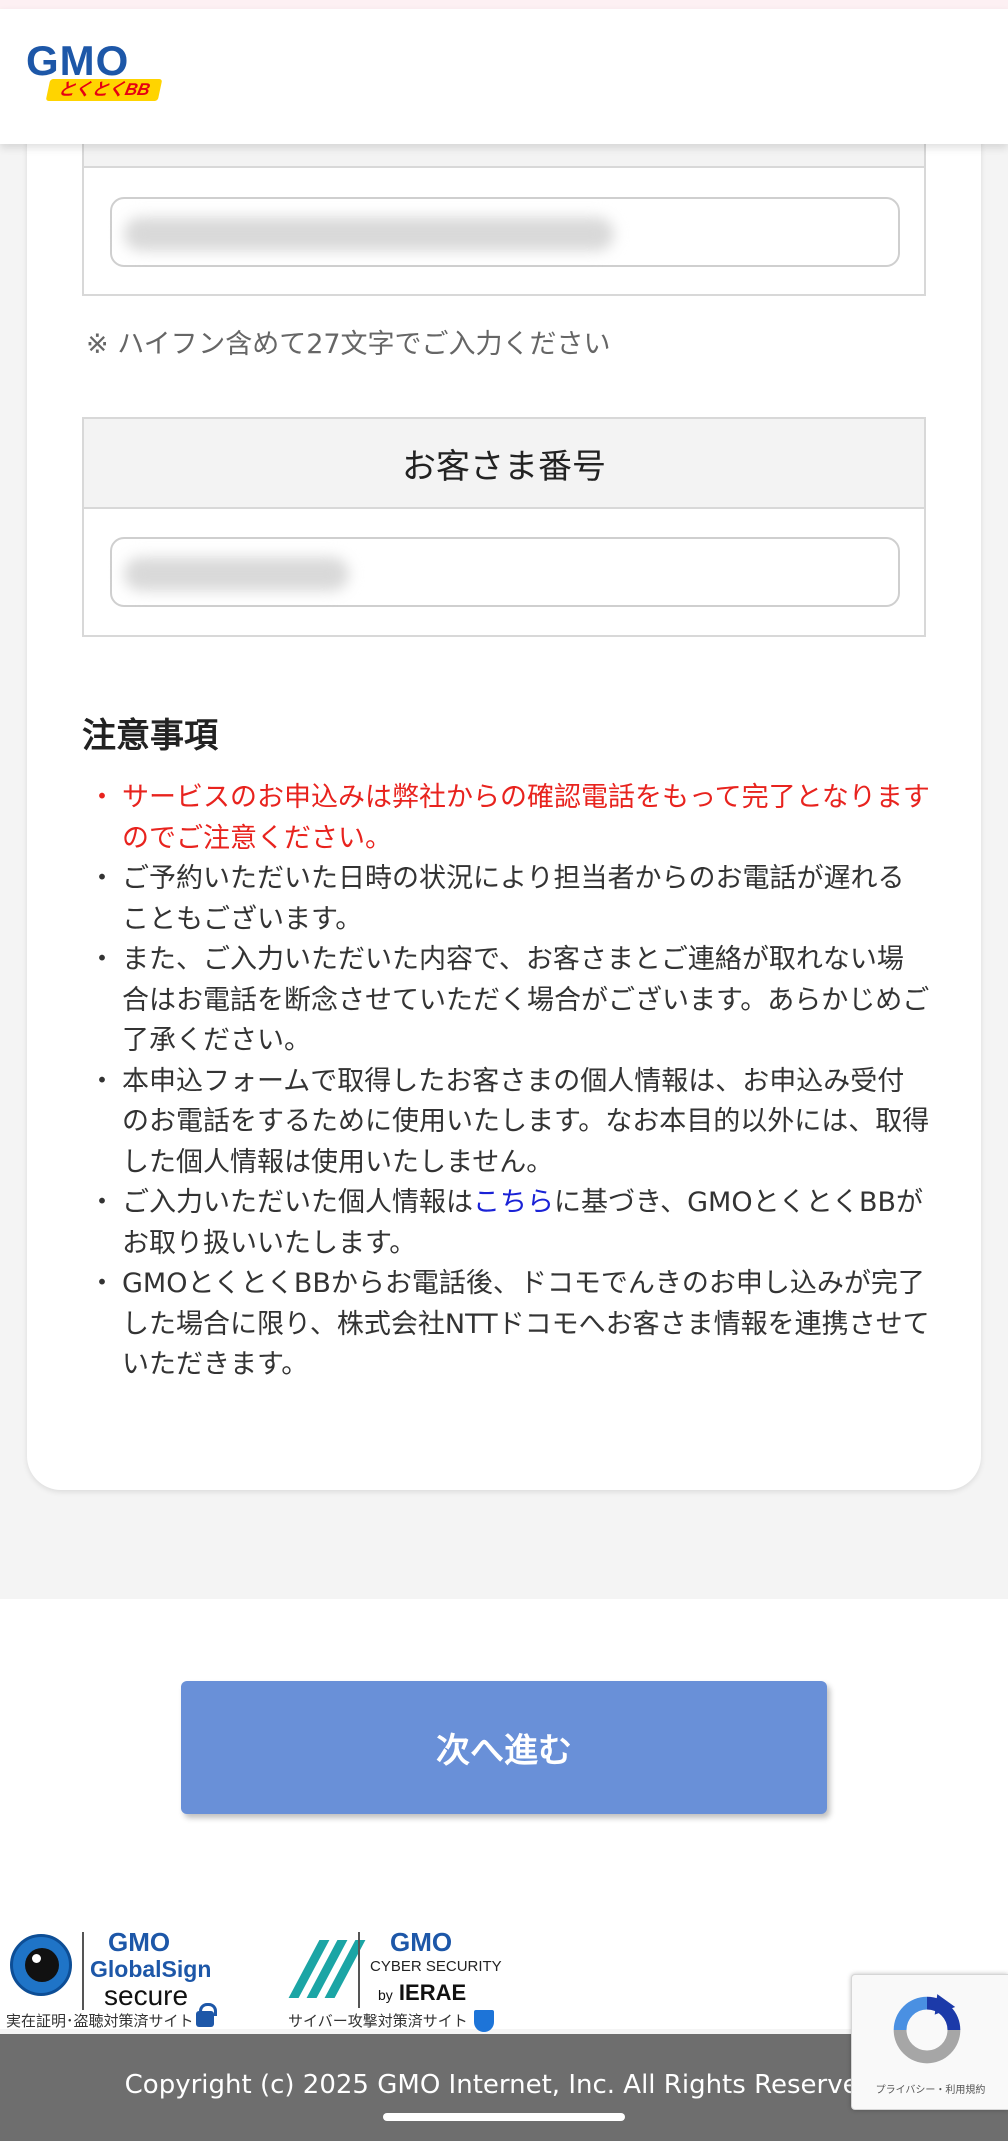 The height and width of the screenshot is (2141, 1008). Describe the element at coordinates (484, 2021) in the screenshot. I see `shield-check-icon` at that location.